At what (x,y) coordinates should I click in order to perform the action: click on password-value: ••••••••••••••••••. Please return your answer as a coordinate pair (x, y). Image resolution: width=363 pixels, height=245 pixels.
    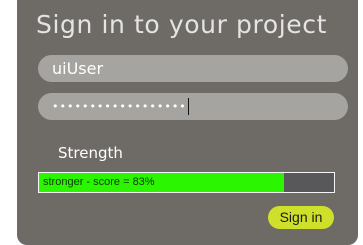
    Looking at the image, I should click on (119, 106).